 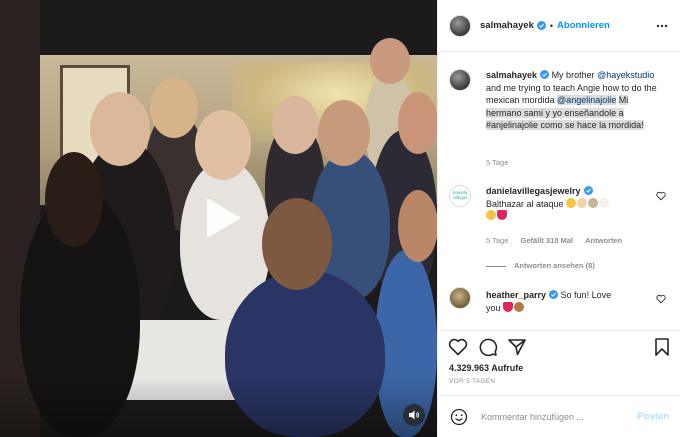 I want to click on avatar: daniela villegas, so click(x=460, y=196).